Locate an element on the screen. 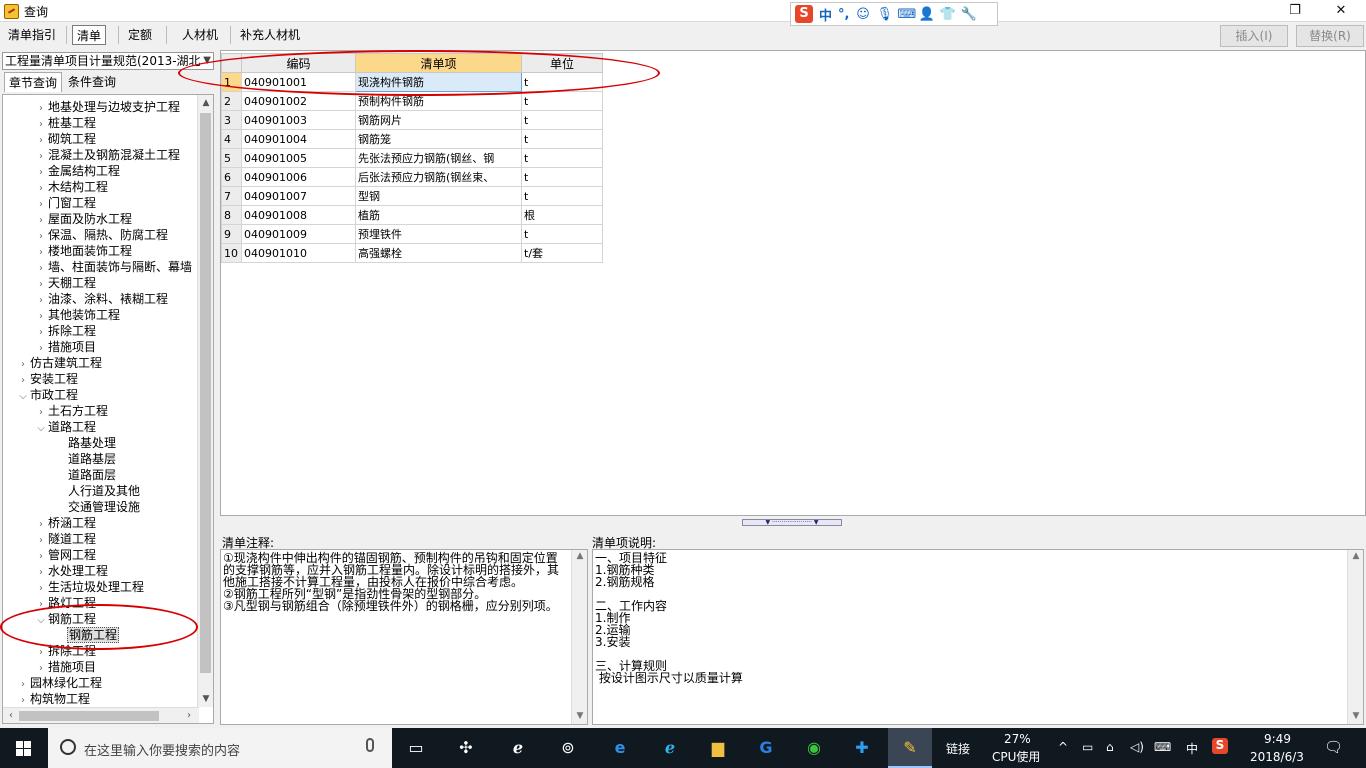 This screenshot has height=768, width=1366. tree-item: › 墙、柱面装饰与隔断、幕墙 is located at coordinates (114, 267).